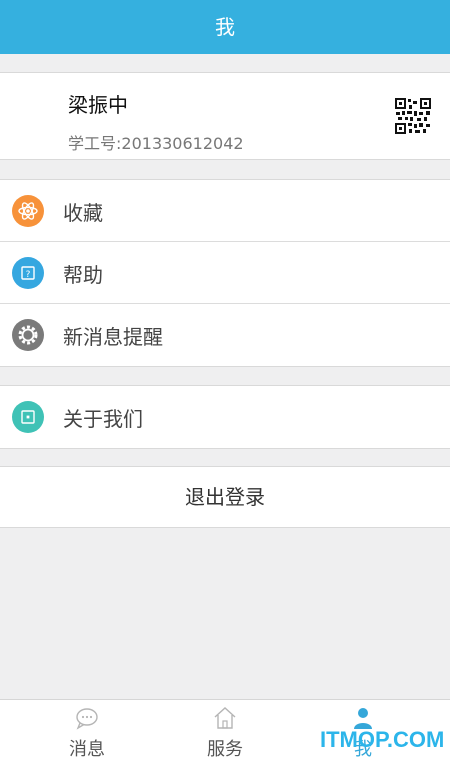 Image resolution: width=450 pixels, height=767 pixels. Describe the element at coordinates (413, 116) in the screenshot. I see `qr-code-icon` at that location.